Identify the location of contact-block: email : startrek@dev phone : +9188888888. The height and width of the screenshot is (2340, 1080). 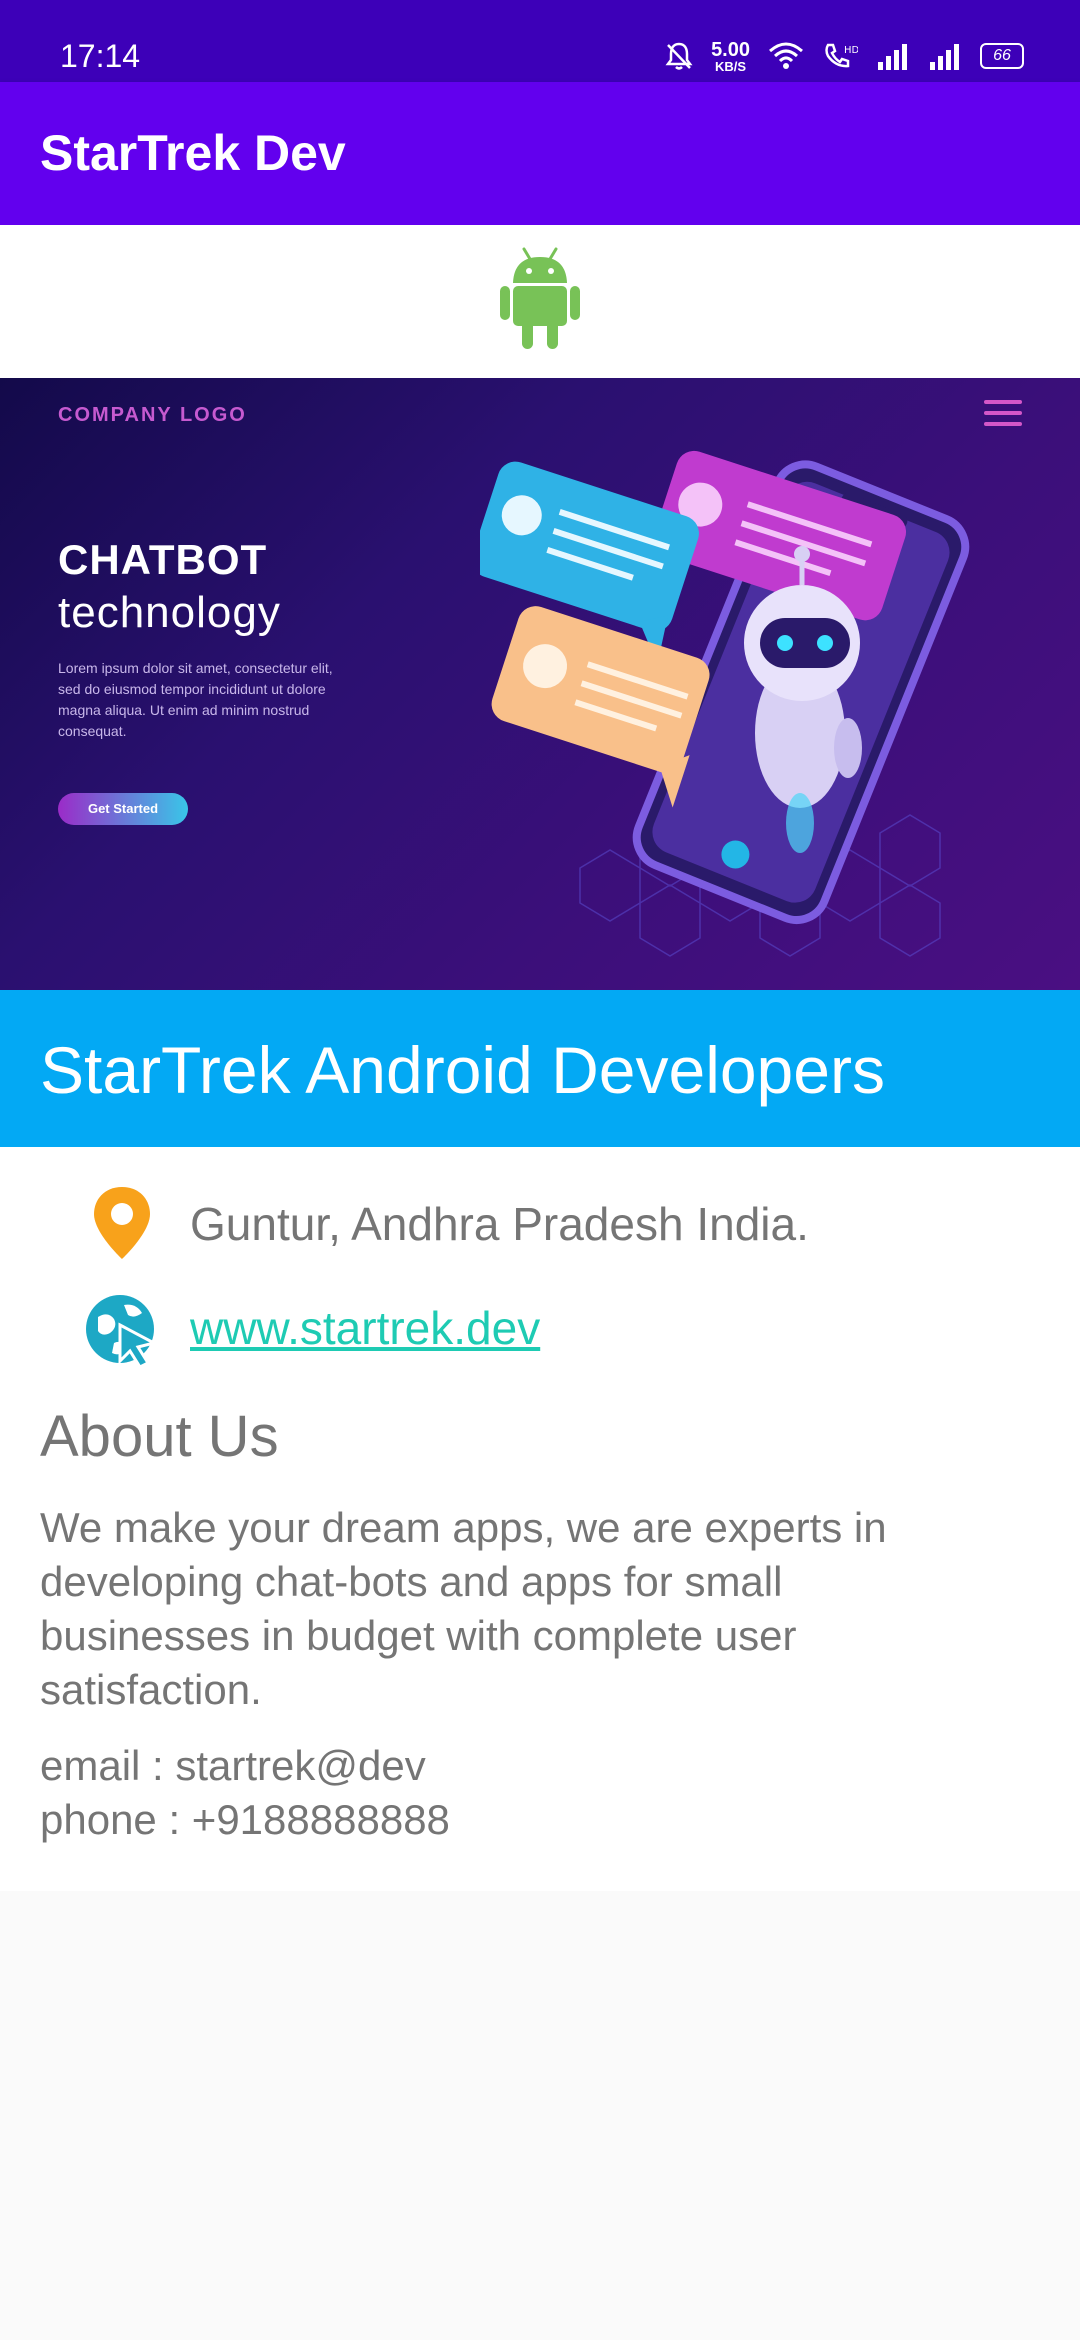
(245, 1793).